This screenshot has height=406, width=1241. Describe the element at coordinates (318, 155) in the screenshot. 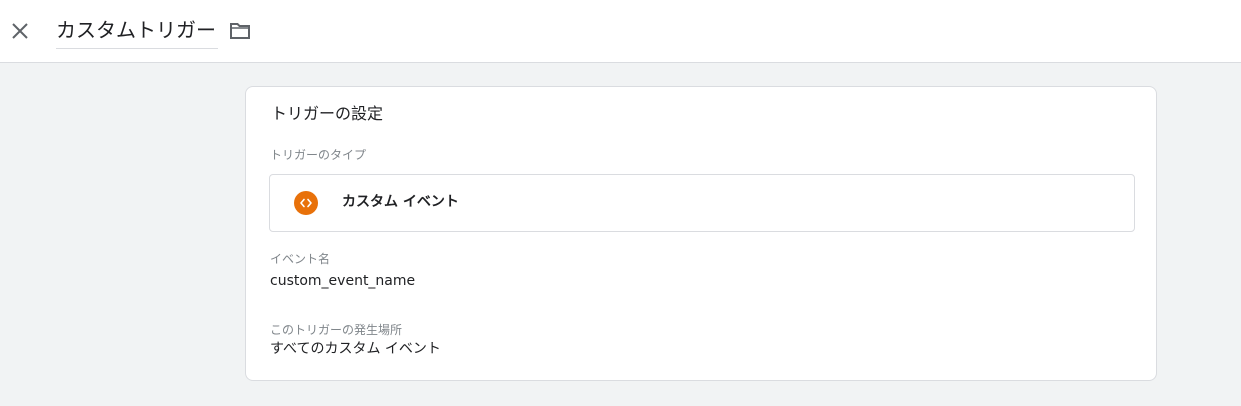

I see `trigger-type-label: トリガーのタイプ` at that location.